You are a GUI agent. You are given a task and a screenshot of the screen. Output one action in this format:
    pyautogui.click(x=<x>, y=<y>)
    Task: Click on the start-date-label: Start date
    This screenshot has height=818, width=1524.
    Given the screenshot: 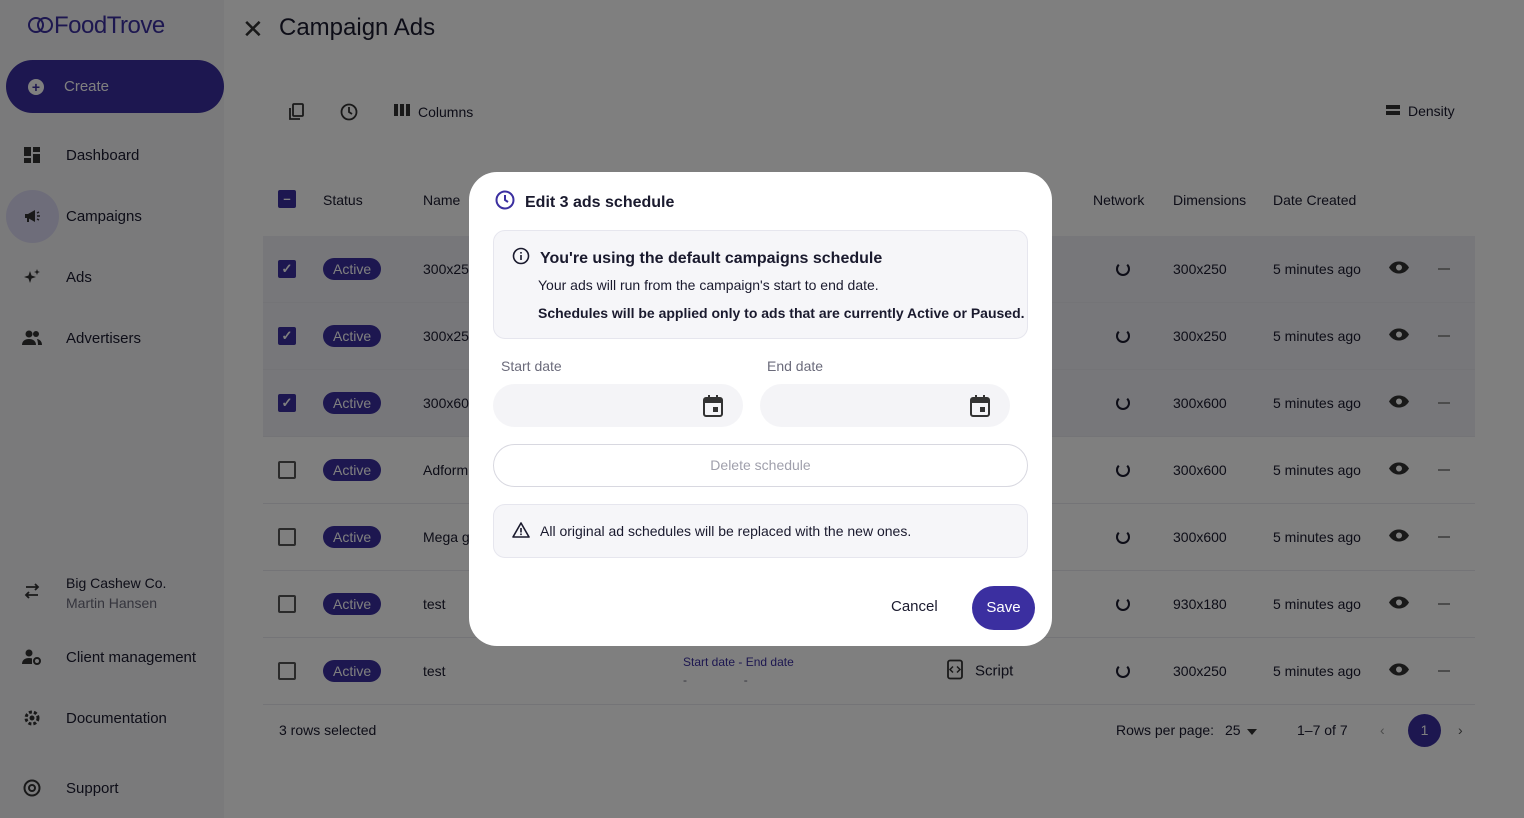 What is the action you would take?
    pyautogui.click(x=531, y=366)
    